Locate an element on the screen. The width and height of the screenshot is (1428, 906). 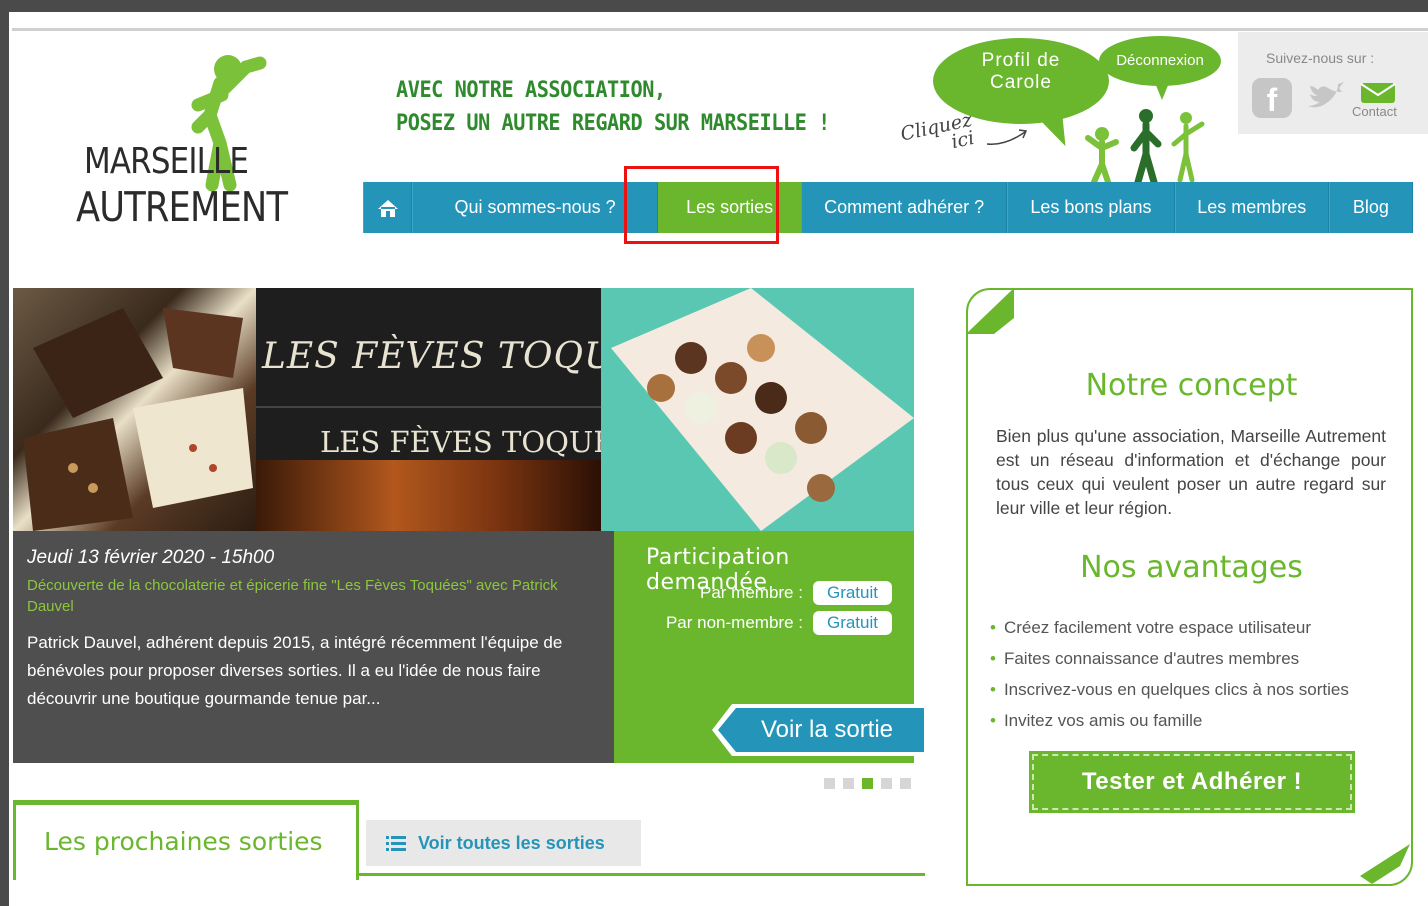
advantages-title: Nos avantages is located at coordinates (1191, 567).